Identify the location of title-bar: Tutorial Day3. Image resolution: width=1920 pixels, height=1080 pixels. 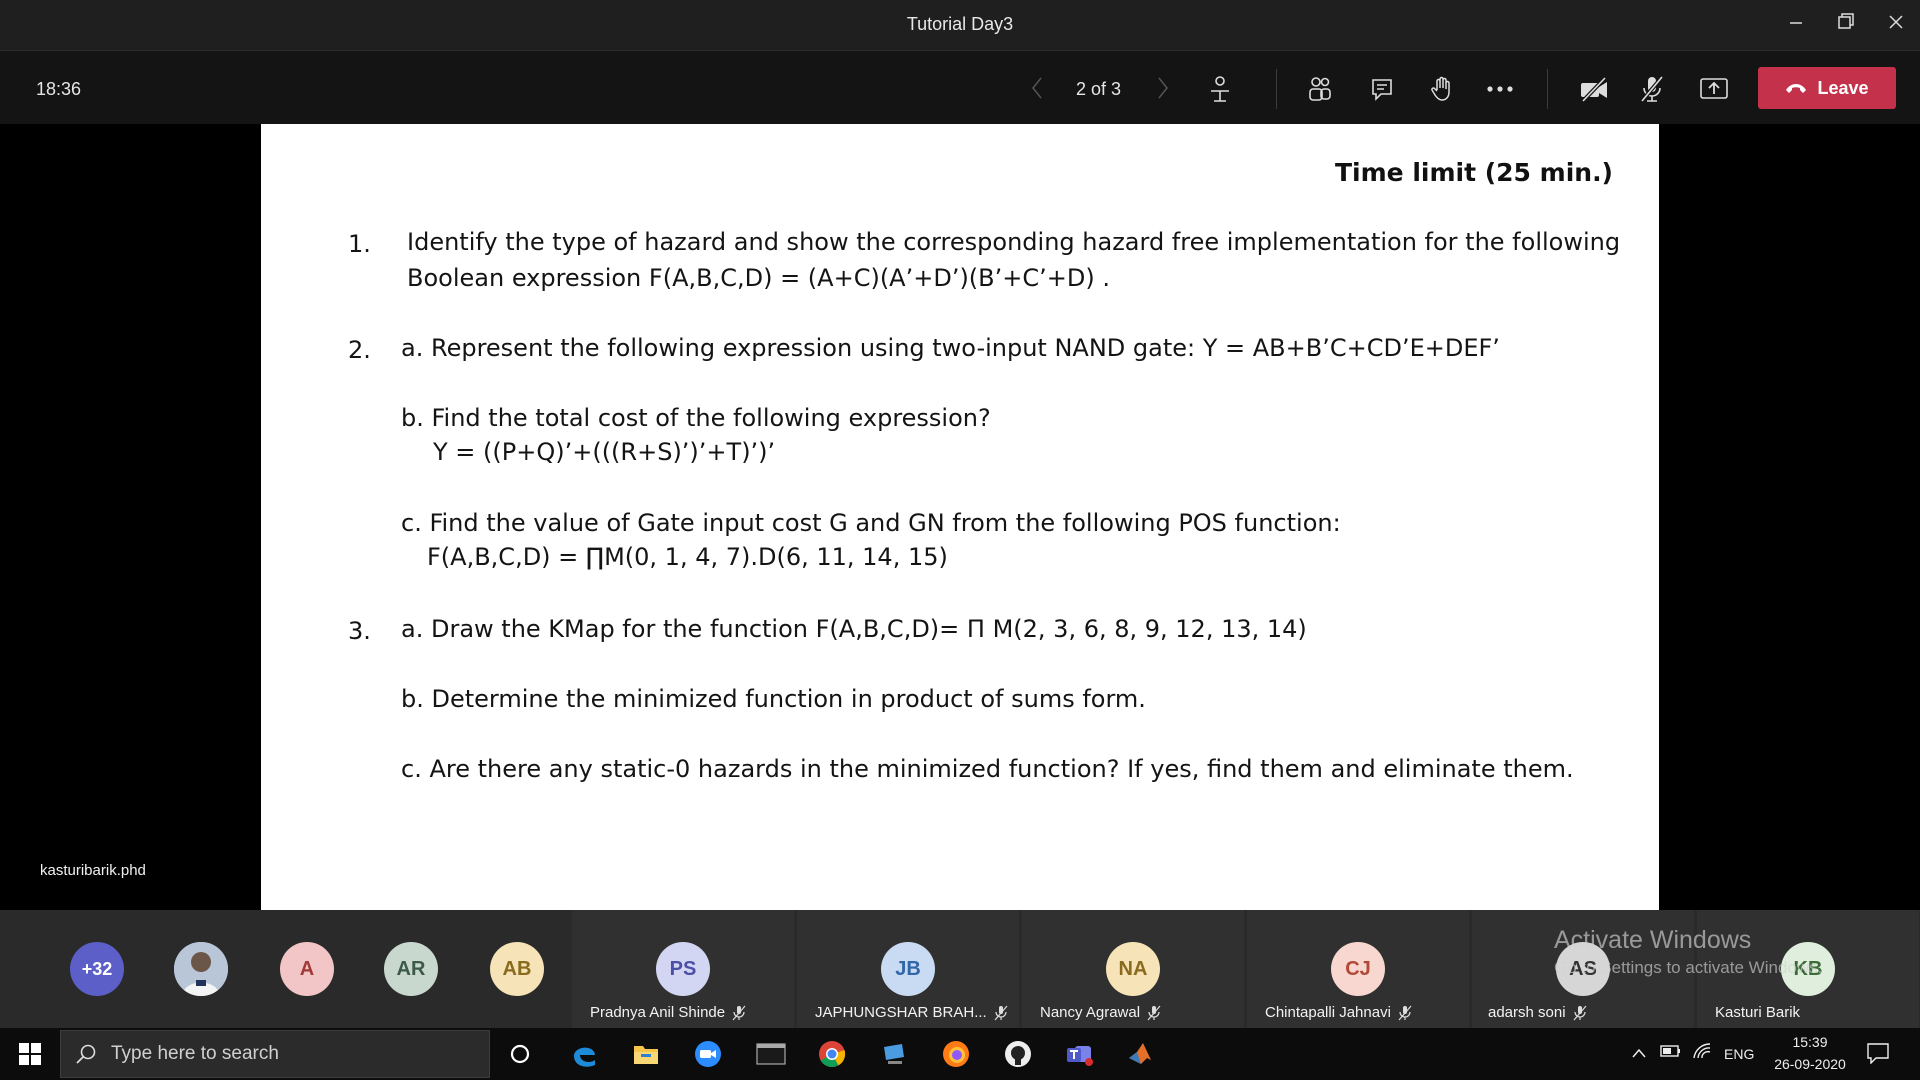
(960, 25).